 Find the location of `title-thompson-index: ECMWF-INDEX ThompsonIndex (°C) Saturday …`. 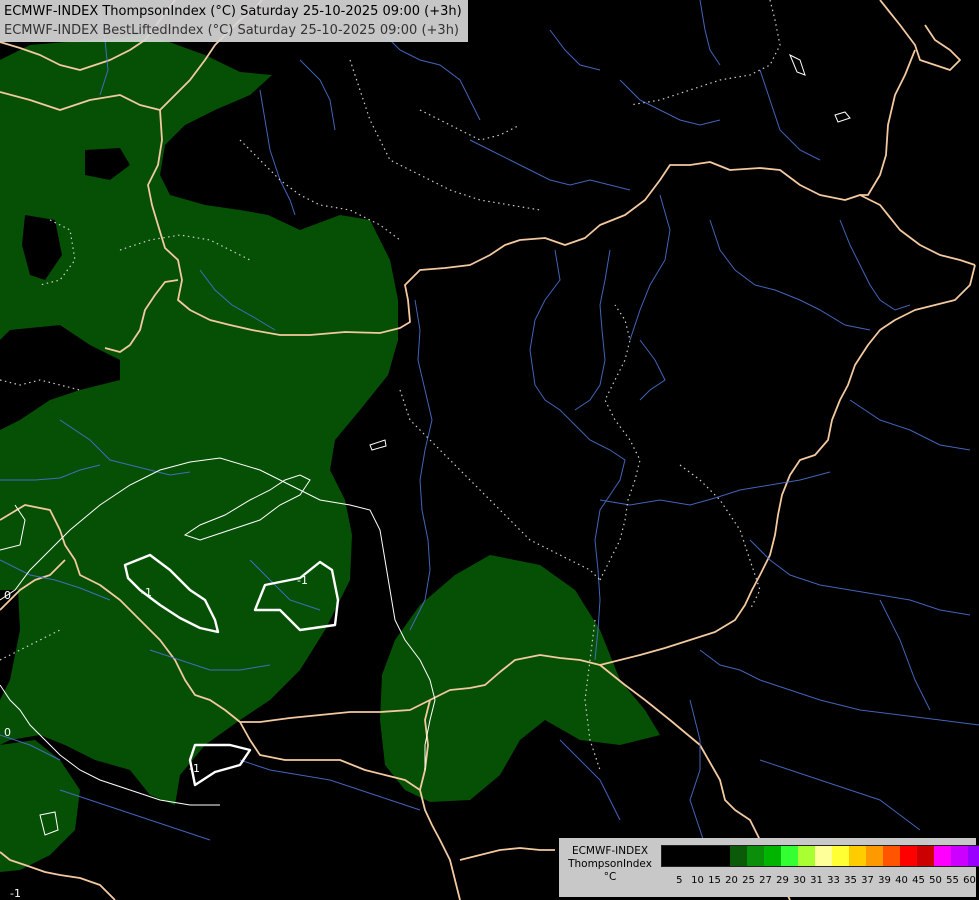

title-thompson-index: ECMWF-INDEX ThompsonIndex (°C) Saturday … is located at coordinates (233, 11).